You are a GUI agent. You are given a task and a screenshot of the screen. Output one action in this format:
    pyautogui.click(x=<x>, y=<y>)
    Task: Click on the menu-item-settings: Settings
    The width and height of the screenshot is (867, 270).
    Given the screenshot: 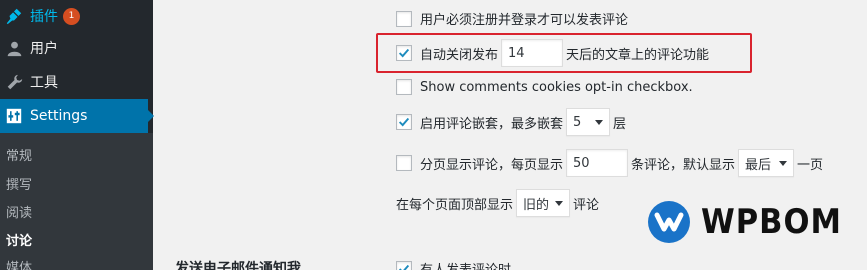 What is the action you would take?
    pyautogui.click(x=74, y=116)
    